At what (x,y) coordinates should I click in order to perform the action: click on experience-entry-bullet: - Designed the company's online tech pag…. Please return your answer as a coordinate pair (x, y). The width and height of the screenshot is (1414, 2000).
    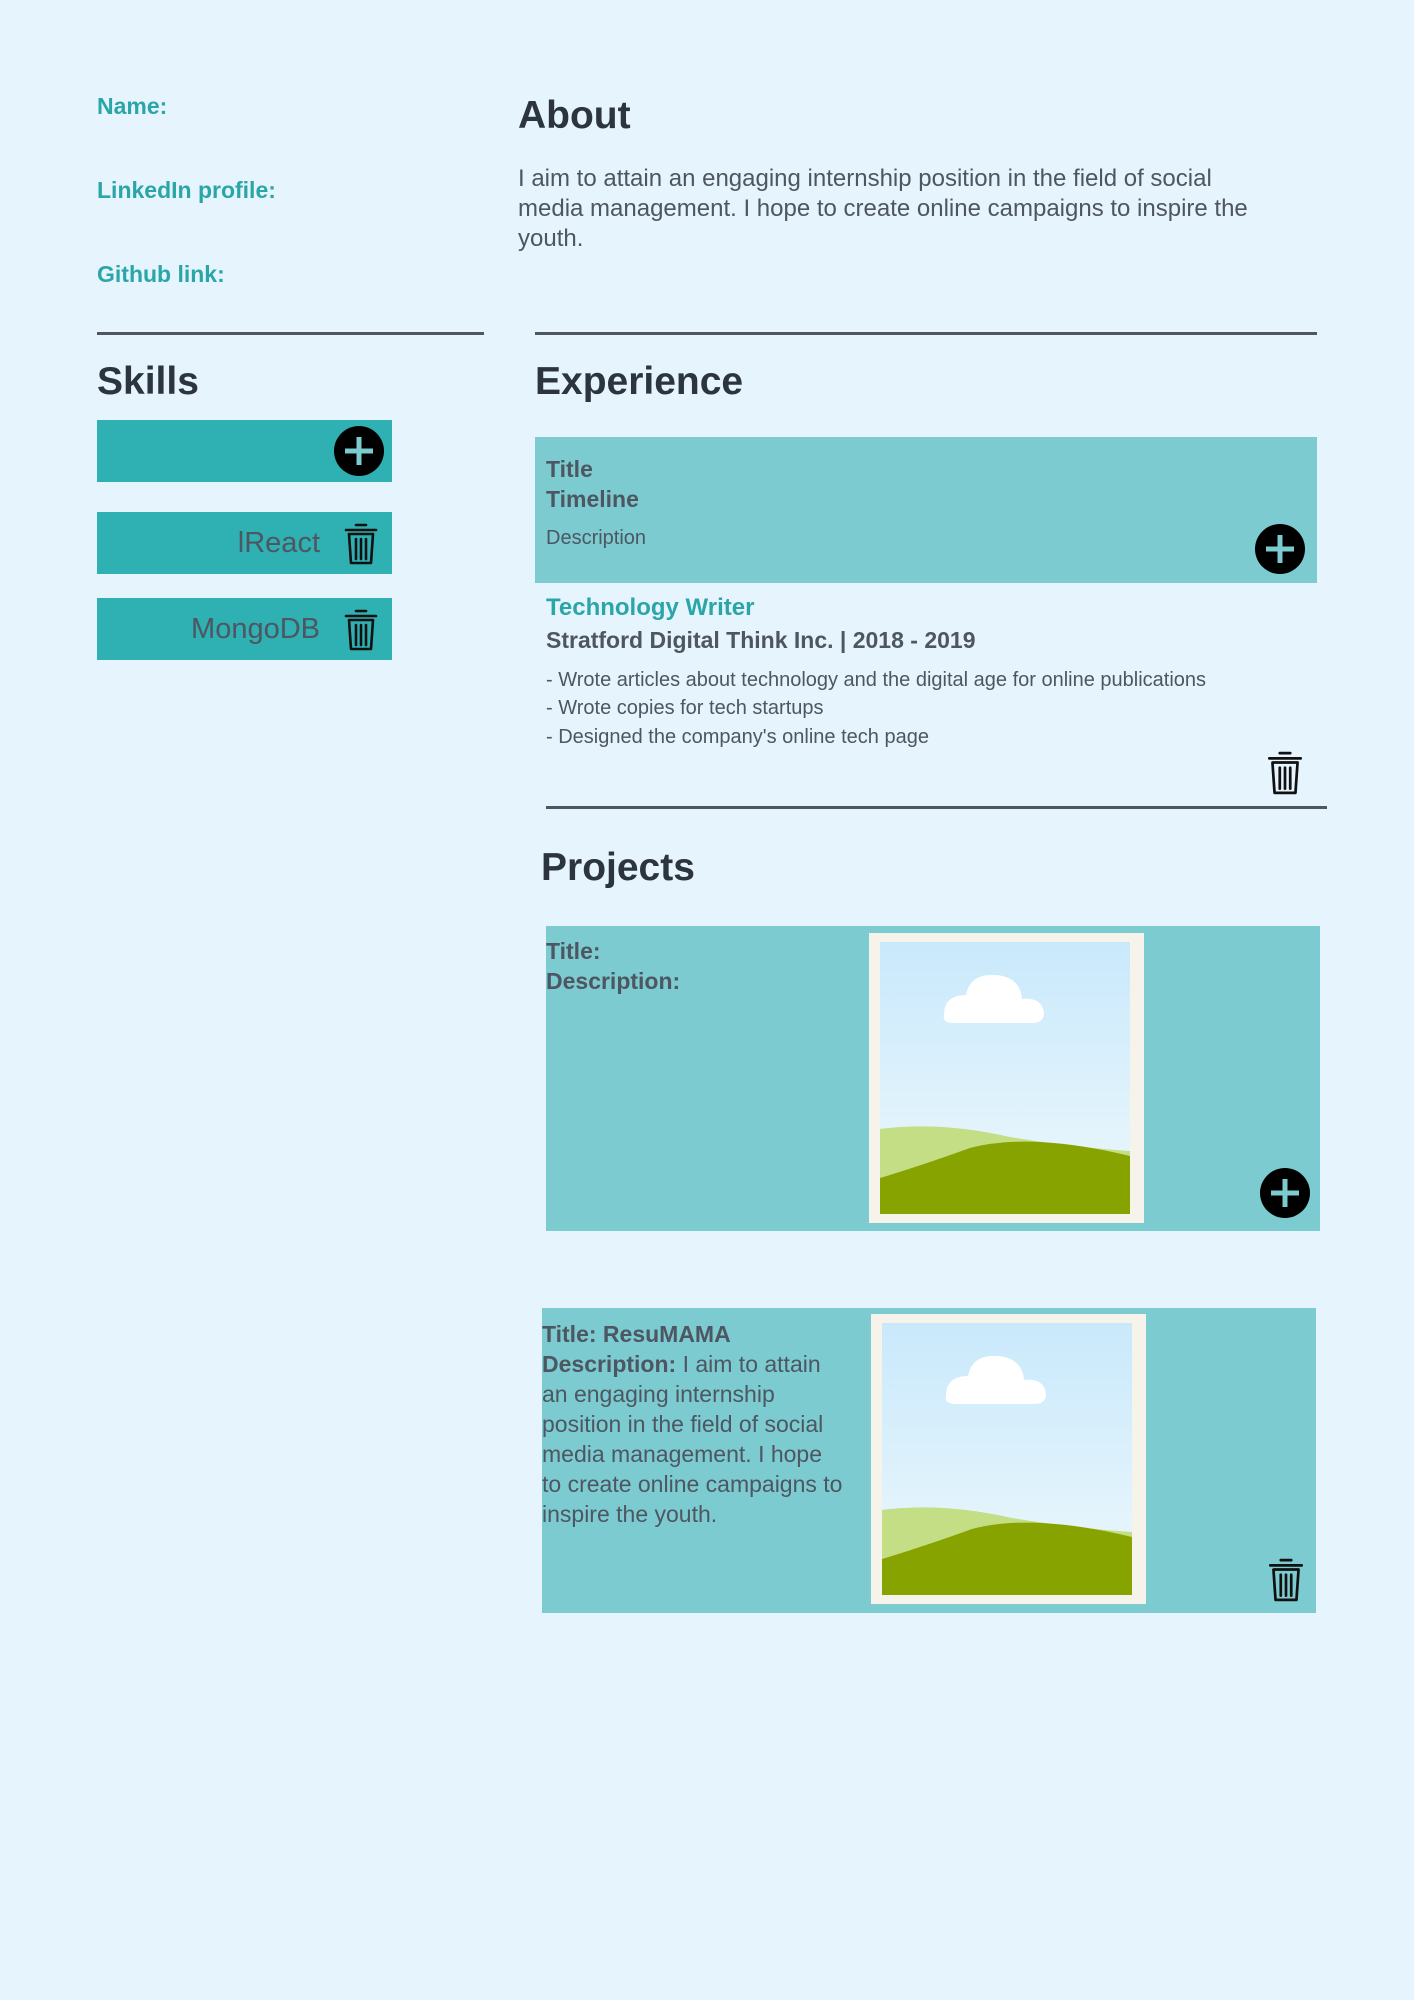
    Looking at the image, I should click on (737, 737).